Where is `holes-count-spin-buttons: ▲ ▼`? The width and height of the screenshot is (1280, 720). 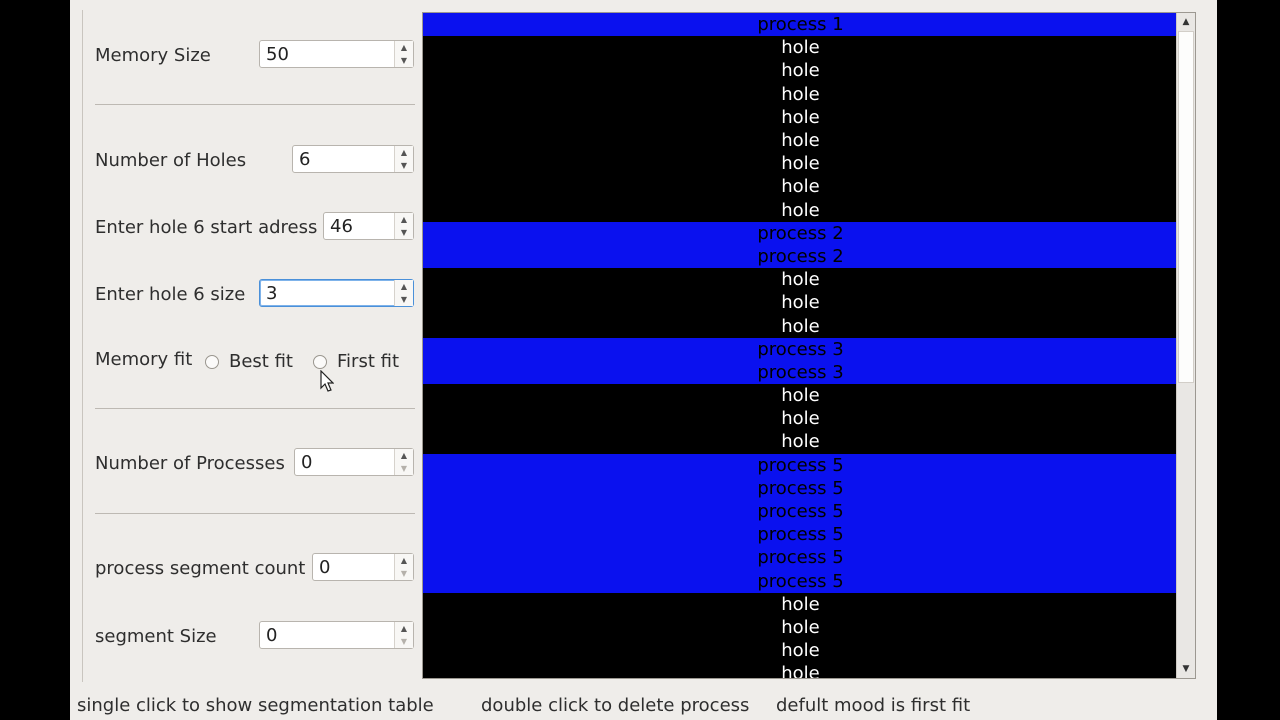
holes-count-spin-buttons: ▲ ▼ is located at coordinates (403, 159).